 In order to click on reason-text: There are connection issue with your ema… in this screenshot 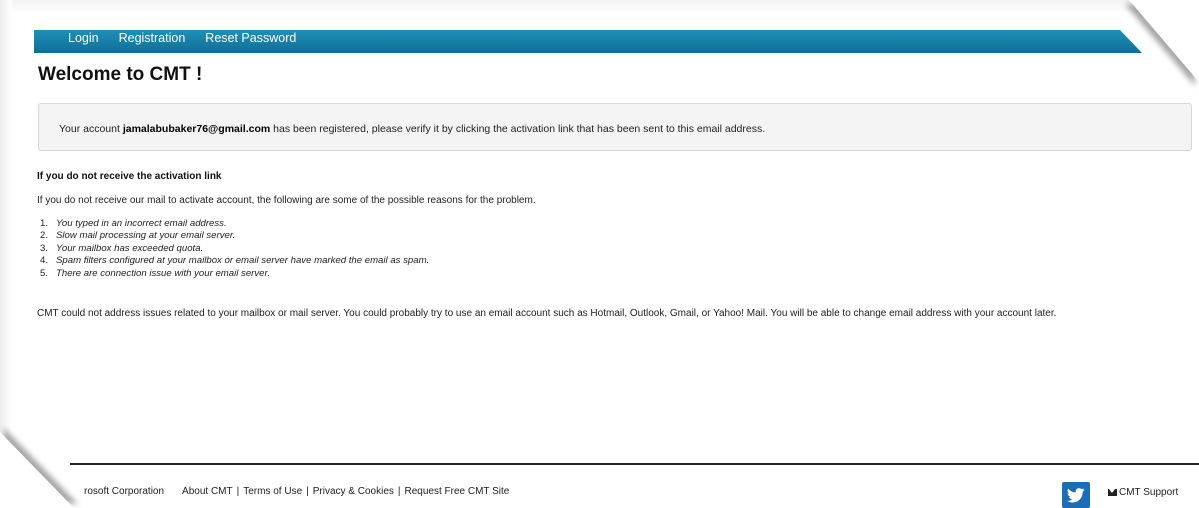, I will do `click(163, 273)`.